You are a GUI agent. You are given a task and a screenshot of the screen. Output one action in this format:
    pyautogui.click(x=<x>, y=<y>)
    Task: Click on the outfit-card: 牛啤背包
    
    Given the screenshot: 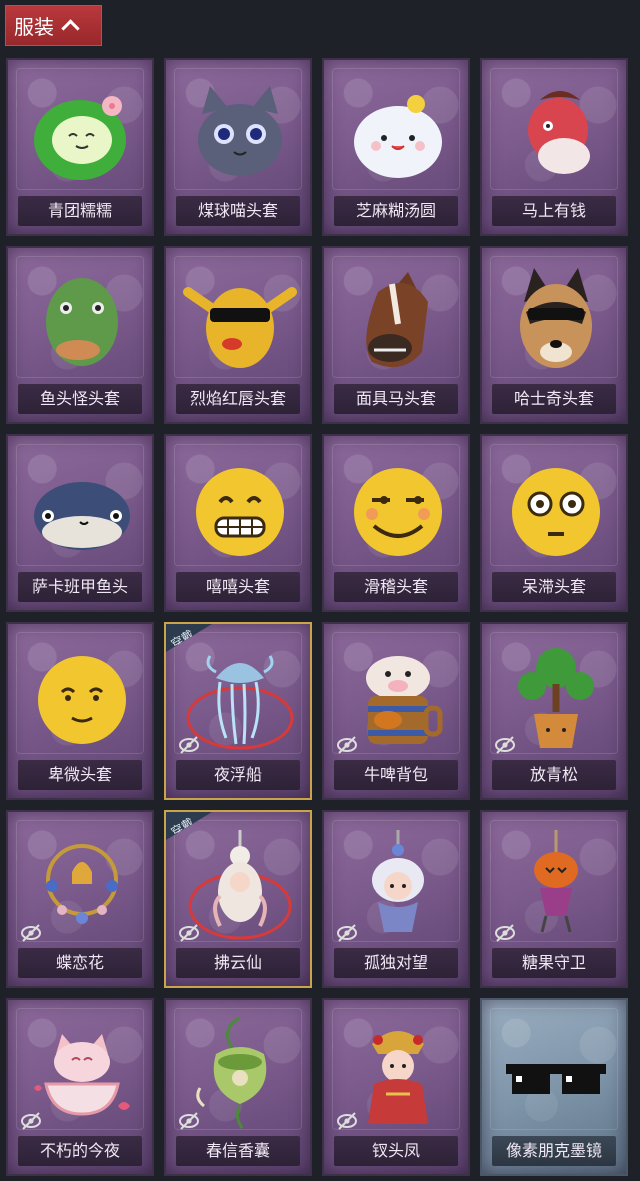 What is the action you would take?
    pyautogui.click(x=396, y=711)
    